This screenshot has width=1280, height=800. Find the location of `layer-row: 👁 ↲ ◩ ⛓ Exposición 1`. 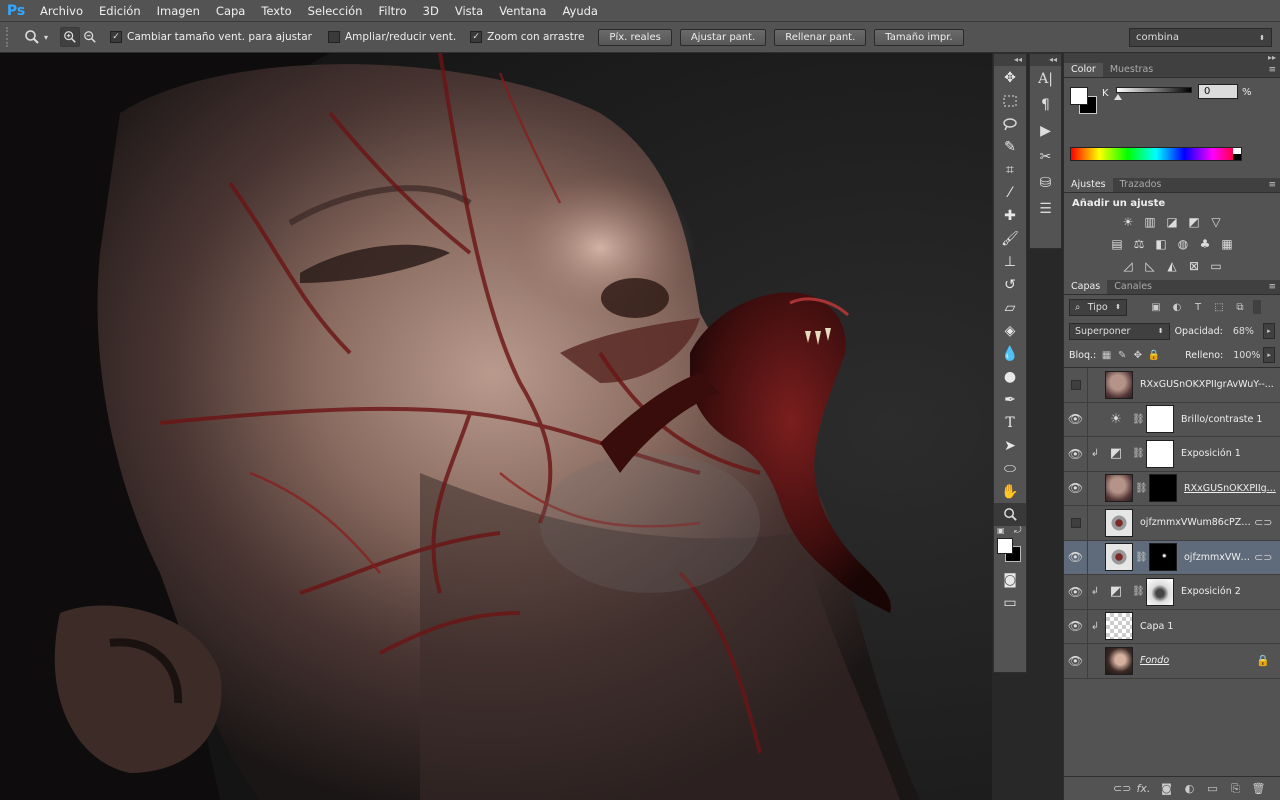

layer-row: 👁 ↲ ◩ ⛓ Exposición 1 is located at coordinates (1172, 454).